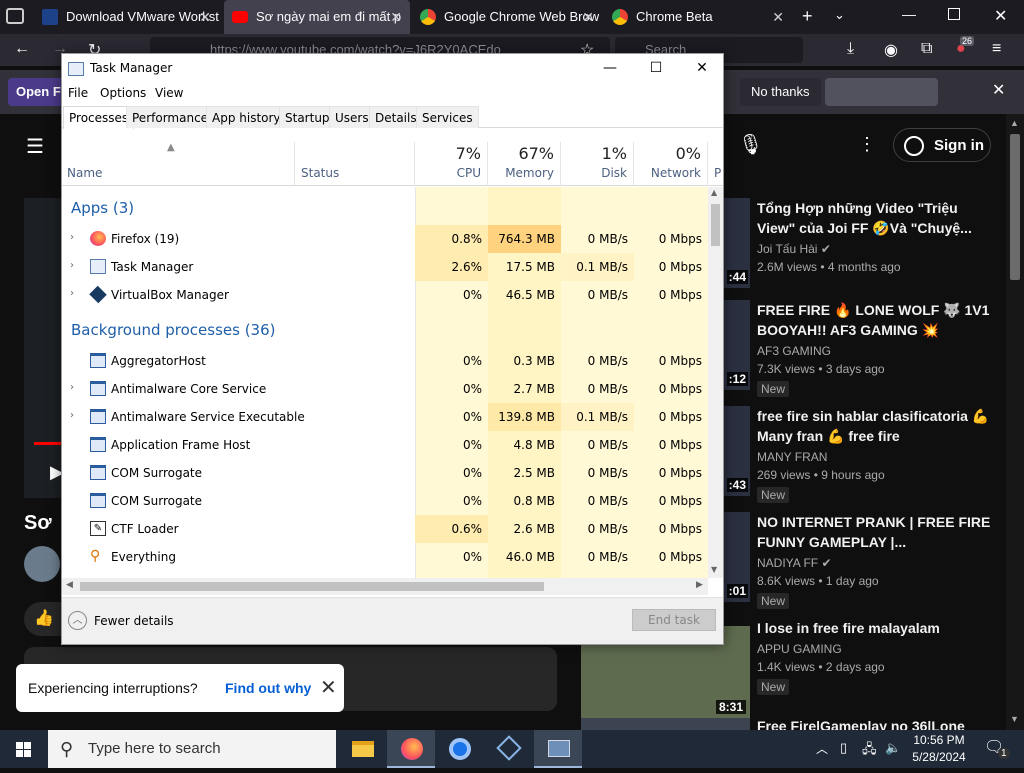 The width and height of the screenshot is (1024, 773). Describe the element at coordinates (926, 49) in the screenshot. I see `extensions-icon: ⧉` at that location.